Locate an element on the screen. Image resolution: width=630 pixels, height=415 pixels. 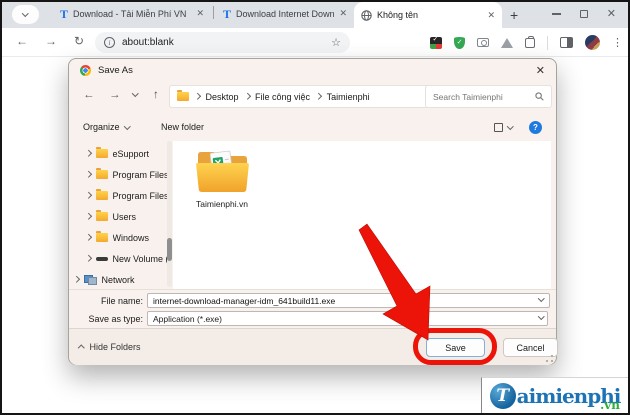
minimize-button is located at coordinates (556, 14).